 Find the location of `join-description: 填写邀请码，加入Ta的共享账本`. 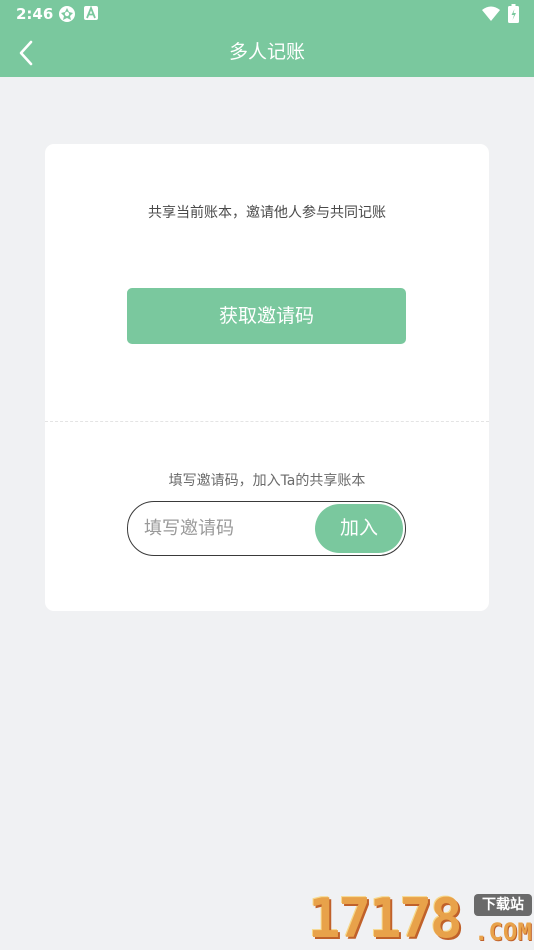

join-description: 填写邀请码，加入Ta的共享账本 is located at coordinates (267, 481).